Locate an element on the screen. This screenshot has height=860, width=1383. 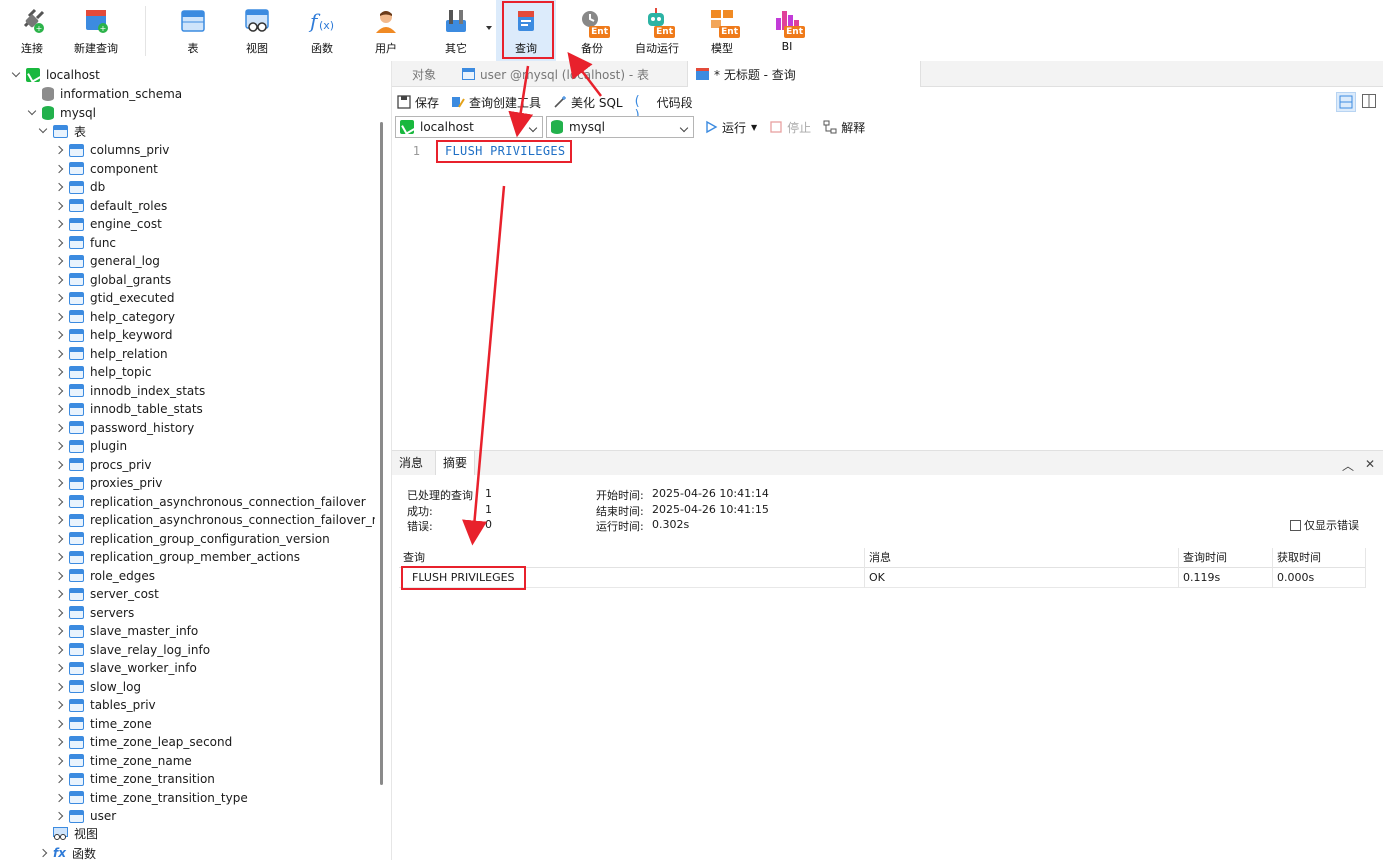
tree-table-item: replication_group_configuration_version is located at coordinates (191, 539).